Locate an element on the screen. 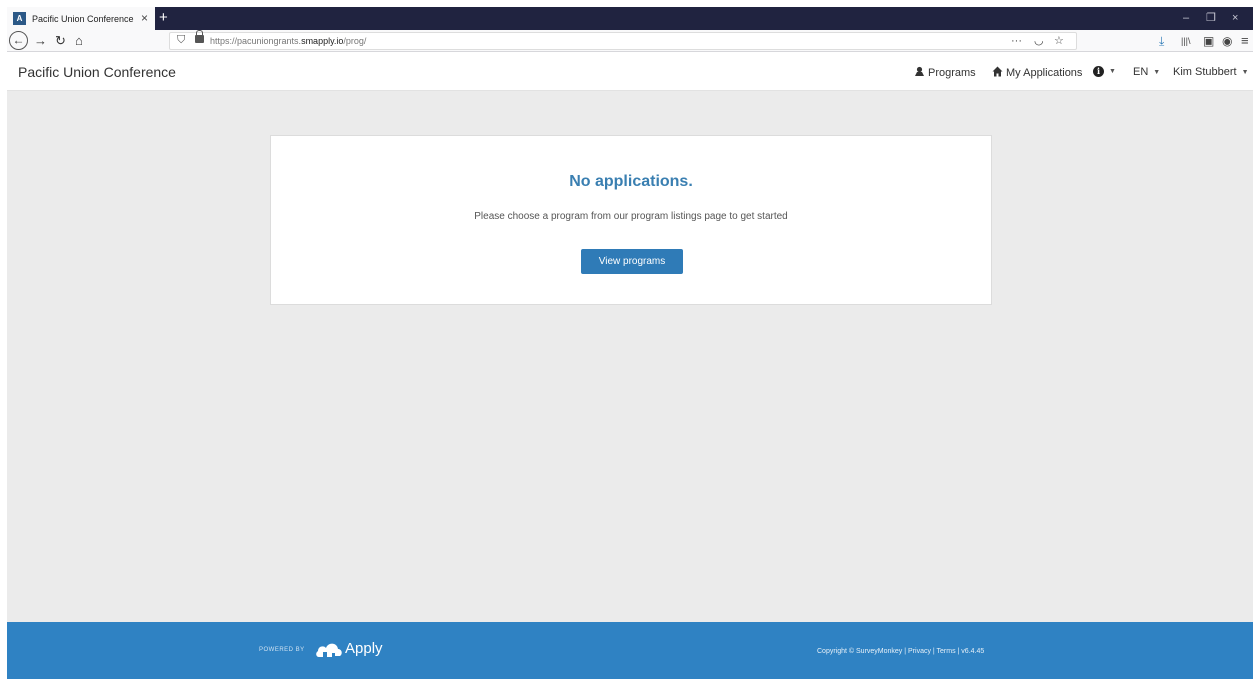 The width and height of the screenshot is (1253, 679). view-programs-button: View programs is located at coordinates (632, 261).